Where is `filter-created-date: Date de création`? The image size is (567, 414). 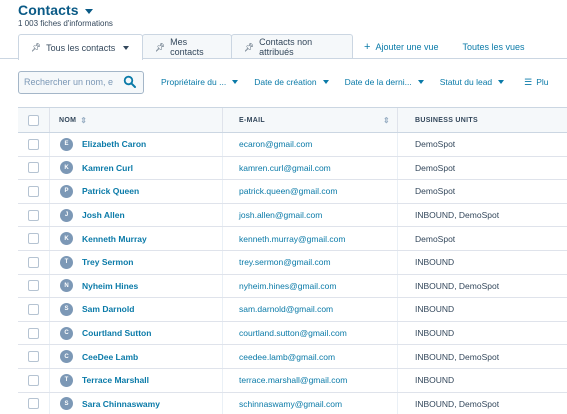
filter-created-date: Date de création is located at coordinates (291, 82).